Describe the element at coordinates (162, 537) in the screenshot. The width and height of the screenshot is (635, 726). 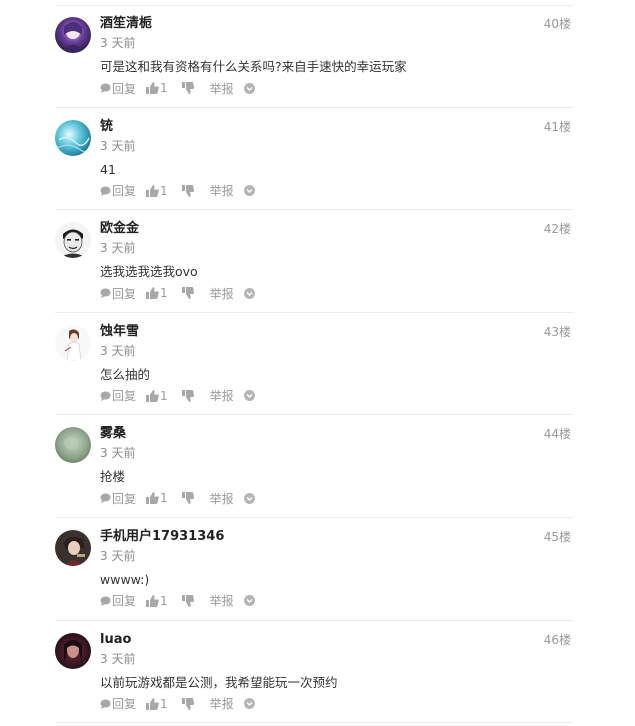
I see `username: 手机用户17931346` at that location.